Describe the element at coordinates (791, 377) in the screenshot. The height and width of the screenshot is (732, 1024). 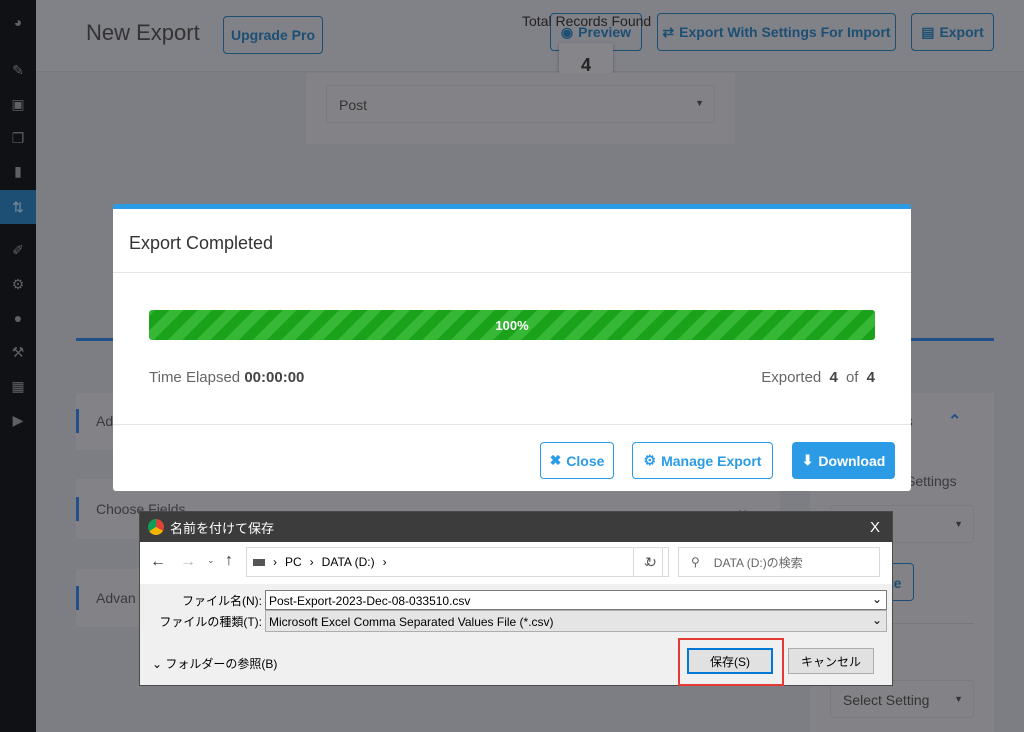
I see `exported-label: Exported` at that location.